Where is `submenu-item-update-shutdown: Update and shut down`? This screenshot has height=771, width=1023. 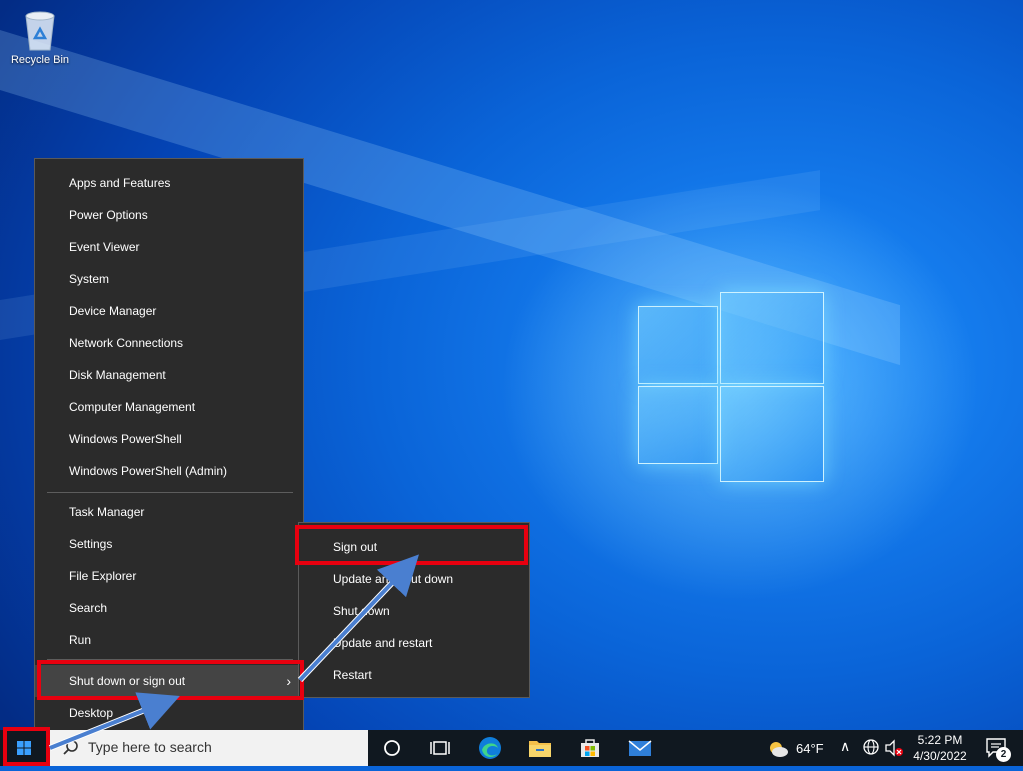 submenu-item-update-shutdown: Update and shut down is located at coordinates (414, 579).